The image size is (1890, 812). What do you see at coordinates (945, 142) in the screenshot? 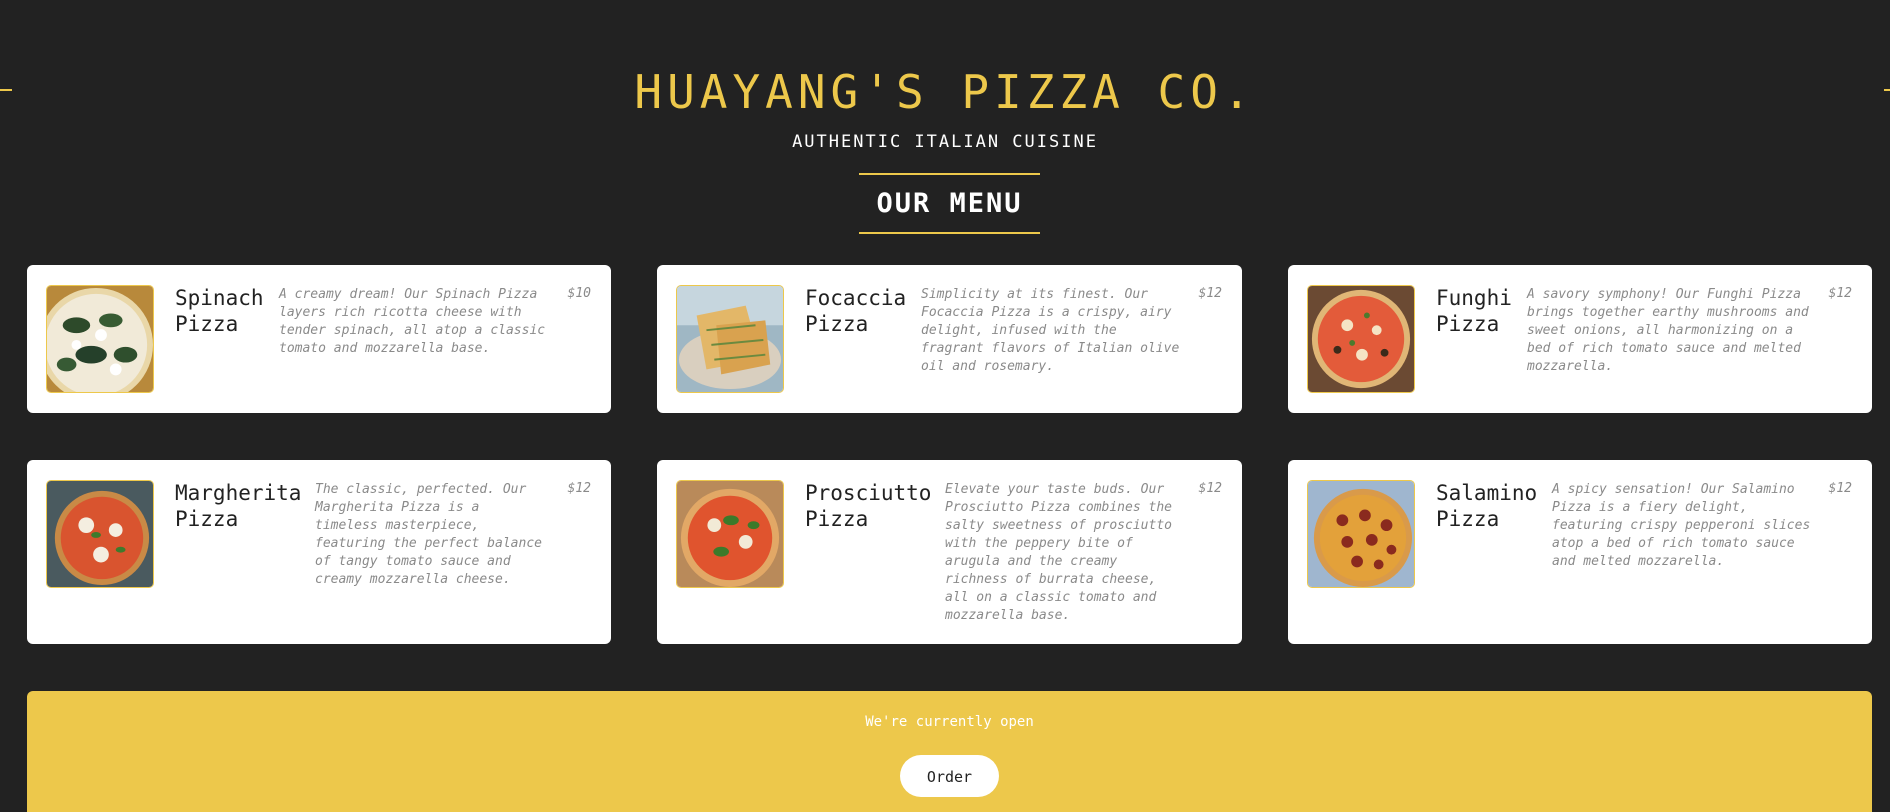
I see `site-subtitle: AUTHENTIC ITALIAN CUISINE` at bounding box center [945, 142].